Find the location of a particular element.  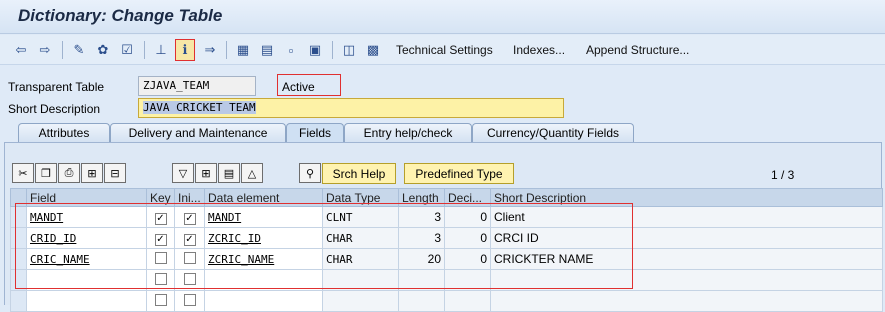

data-element-cell is located at coordinates (263, 301).